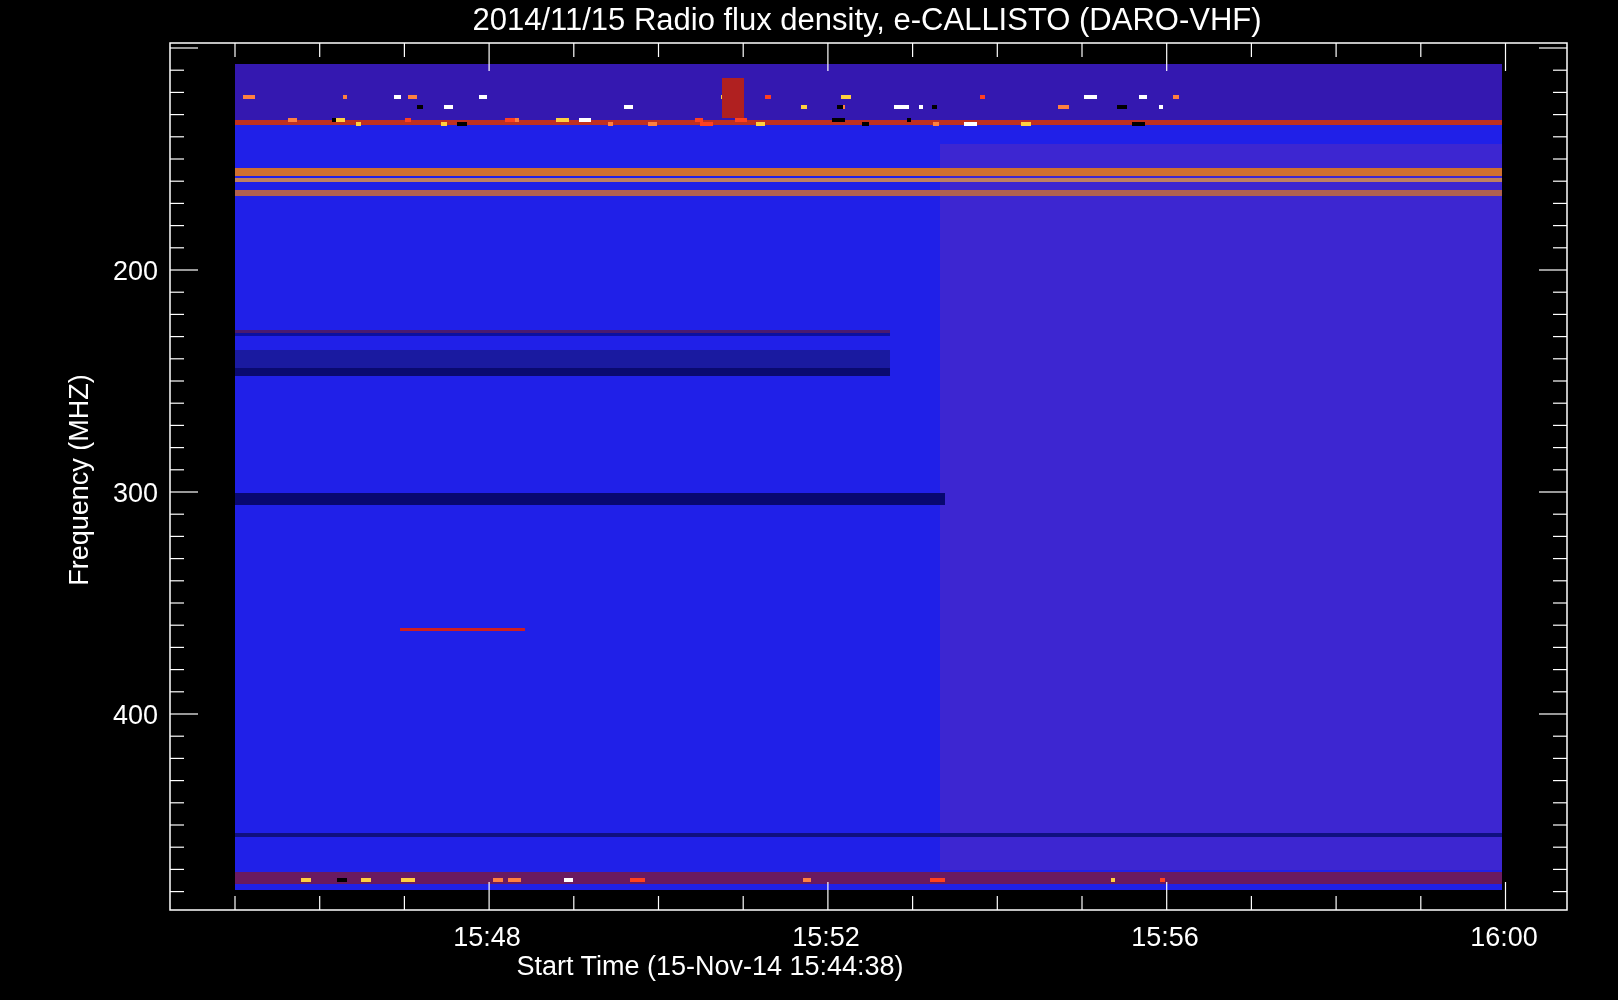 This screenshot has height=1000, width=1618. I want to click on tick-label: 16:00, so click(1504, 937).